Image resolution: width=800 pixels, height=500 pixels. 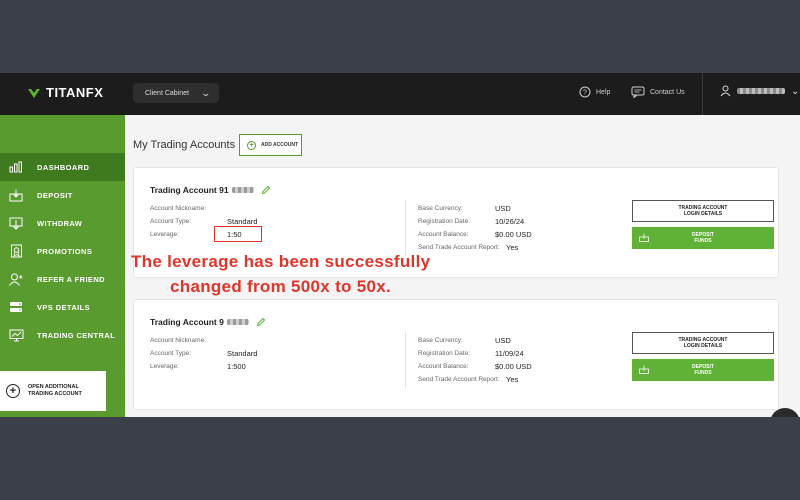 What do you see at coordinates (16, 251) in the screenshot?
I see `promotions-icon` at bounding box center [16, 251].